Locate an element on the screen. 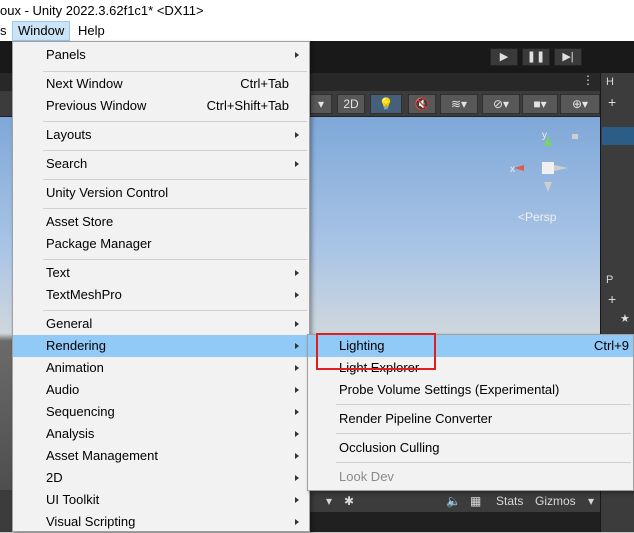 This screenshot has width=634, height=533. hierarchy-tab: H is located at coordinates (618, 82).